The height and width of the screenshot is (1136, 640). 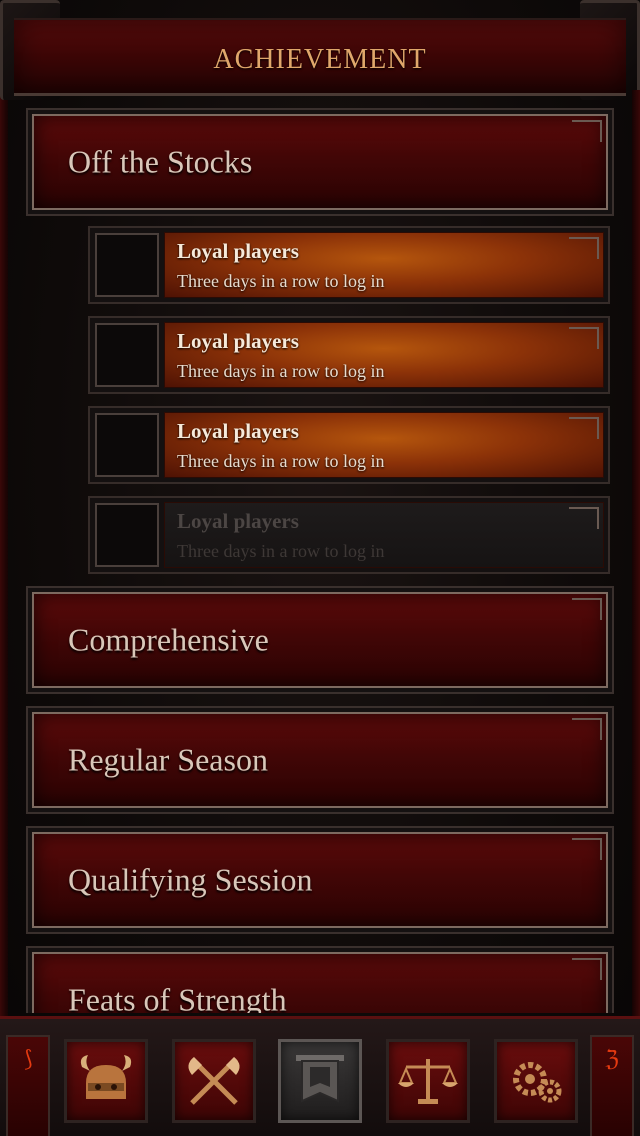 I want to click on header: ACHIEVEMENT, so click(x=320, y=57).